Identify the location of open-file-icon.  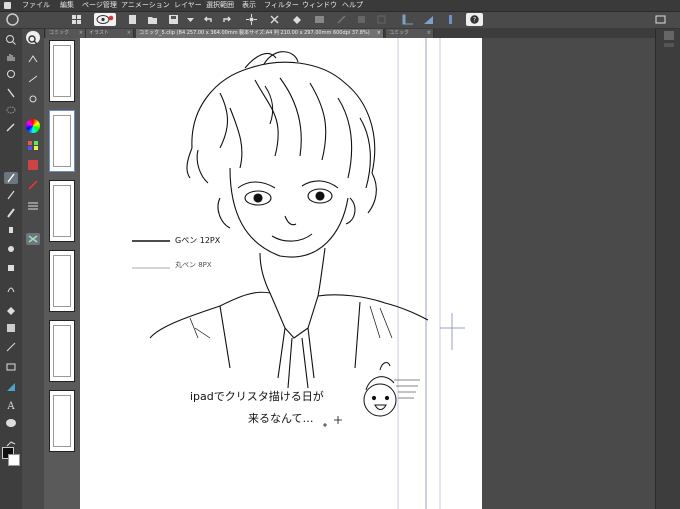
(152, 19).